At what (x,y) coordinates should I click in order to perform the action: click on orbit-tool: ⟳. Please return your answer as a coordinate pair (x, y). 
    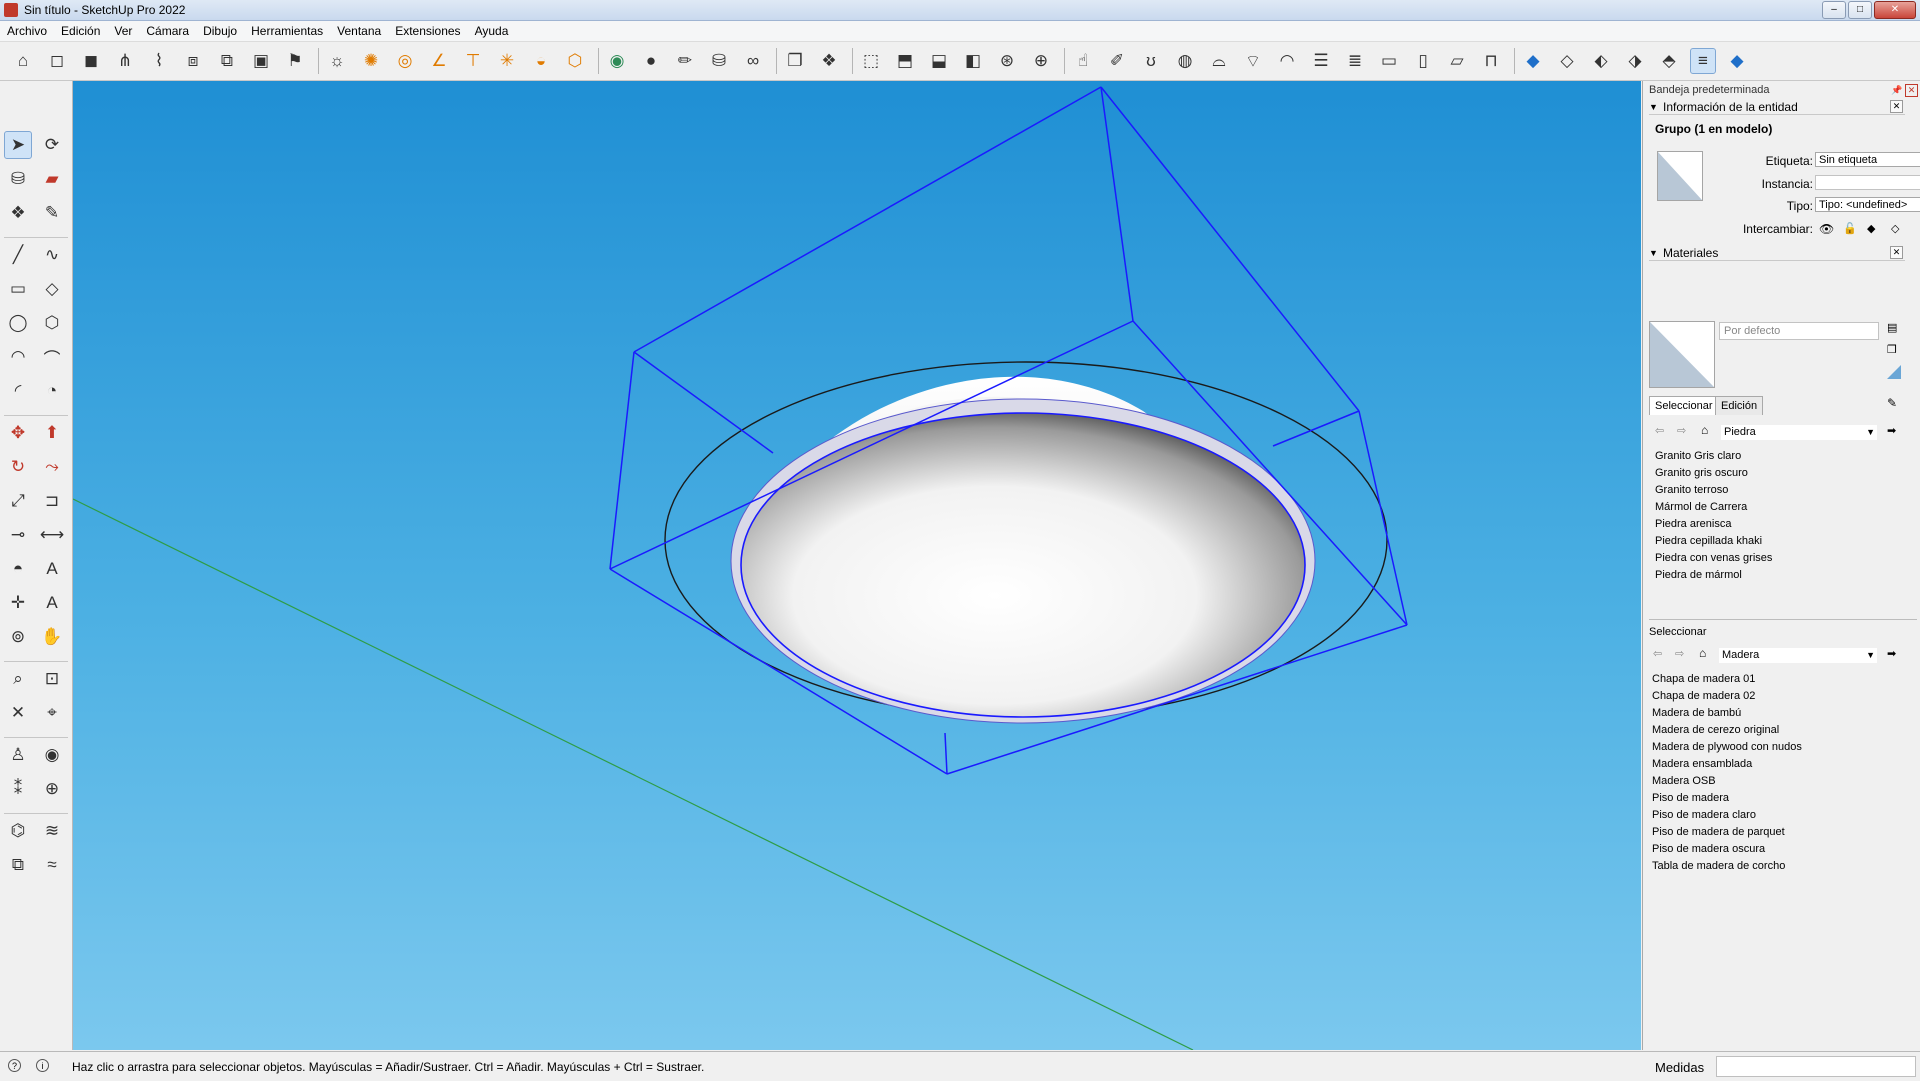
    Looking at the image, I should click on (52, 145).